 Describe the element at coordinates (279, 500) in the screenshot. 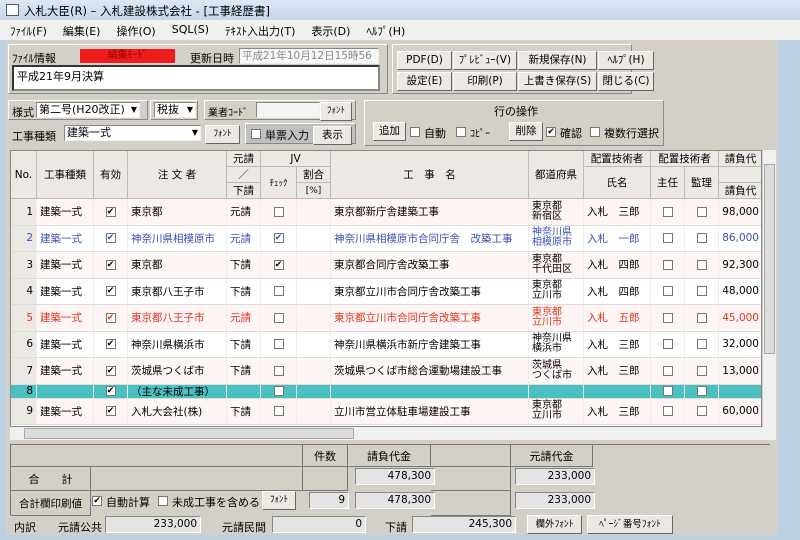

I see `totals-font-button: ﾌｫﾝﾄ` at that location.